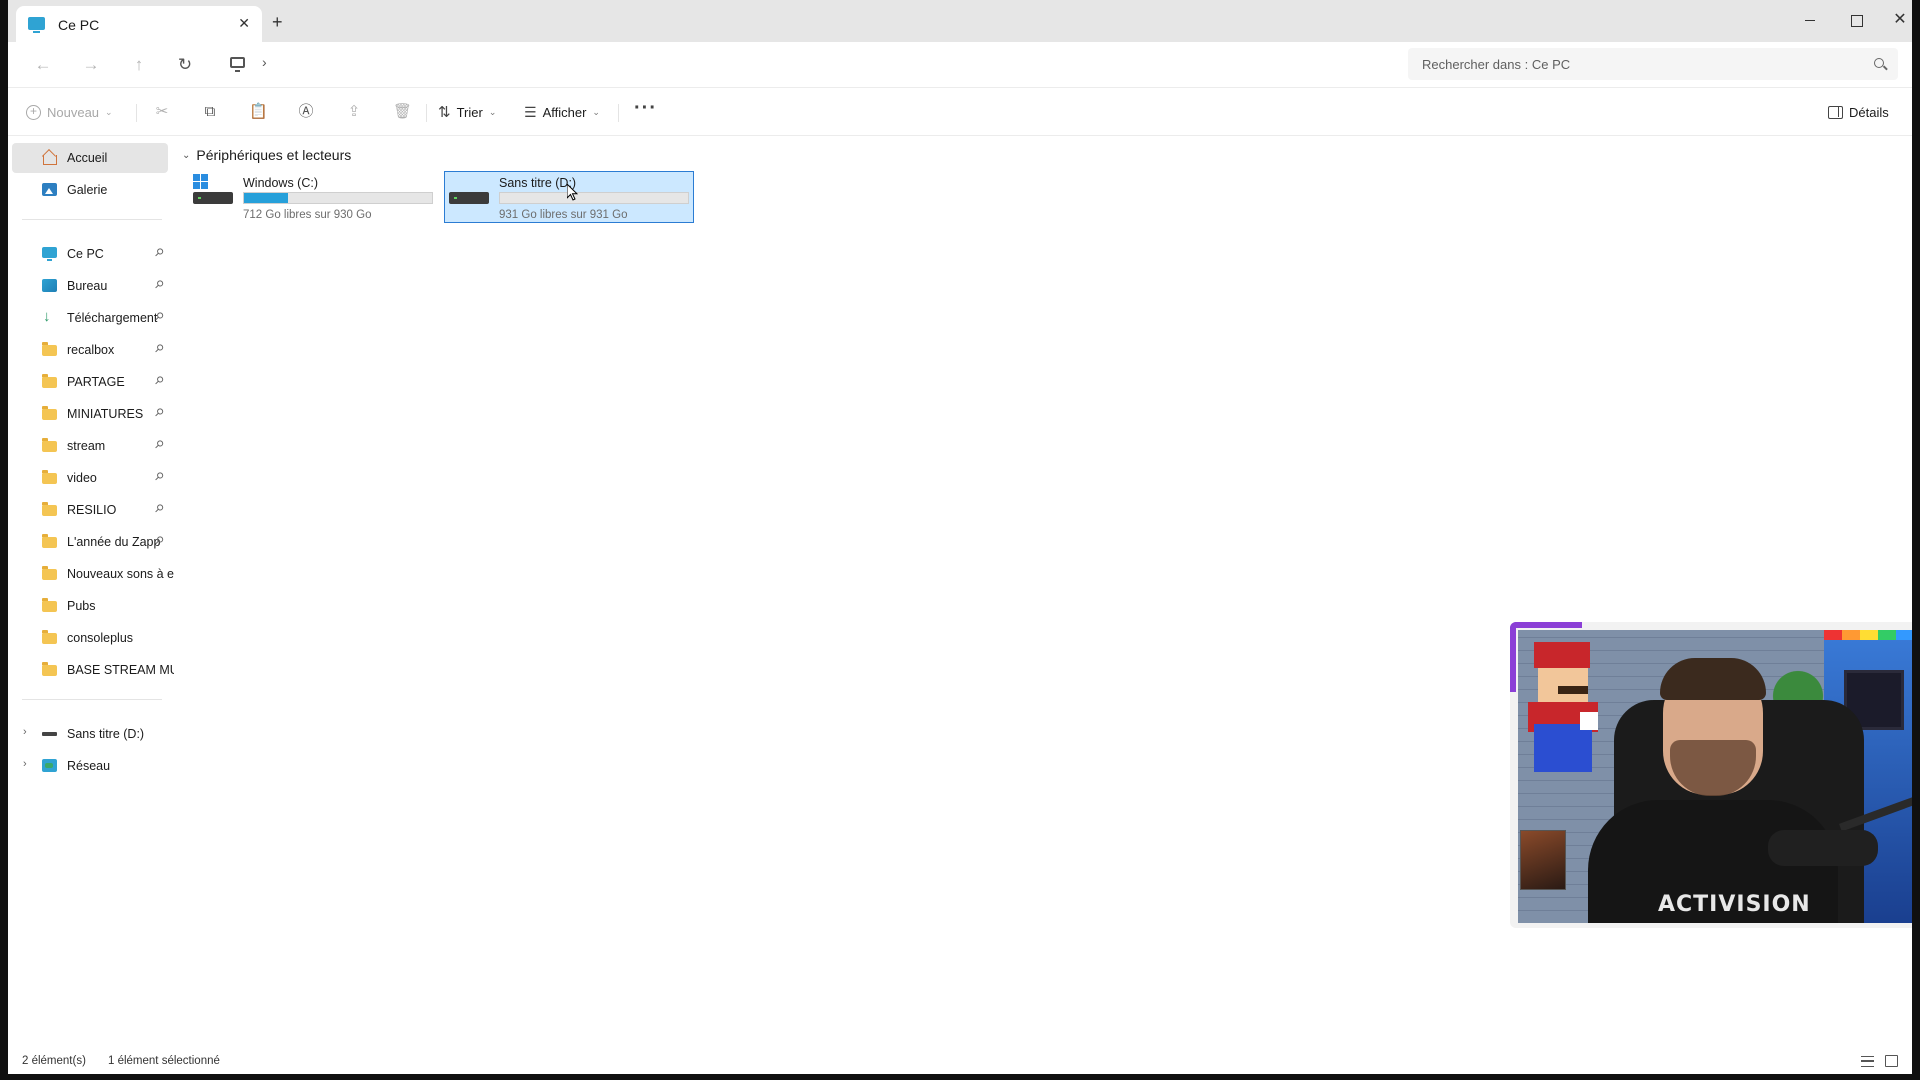 This screenshot has height=1080, width=1920. I want to click on details-pane-icon, so click(1835, 112).